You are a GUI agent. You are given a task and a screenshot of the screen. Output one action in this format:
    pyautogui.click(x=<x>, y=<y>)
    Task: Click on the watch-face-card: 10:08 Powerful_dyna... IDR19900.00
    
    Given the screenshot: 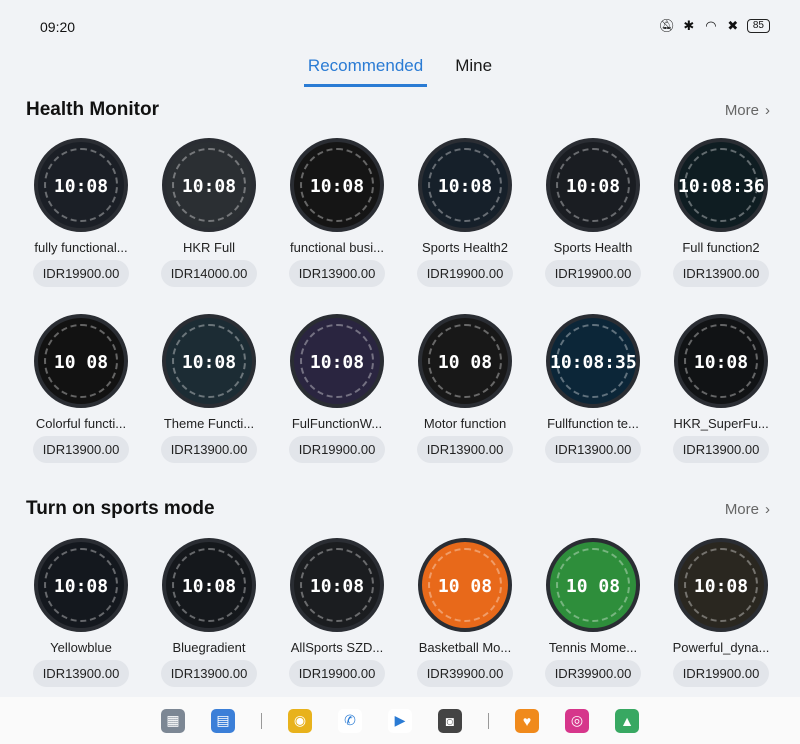 What is the action you would take?
    pyautogui.click(x=721, y=612)
    